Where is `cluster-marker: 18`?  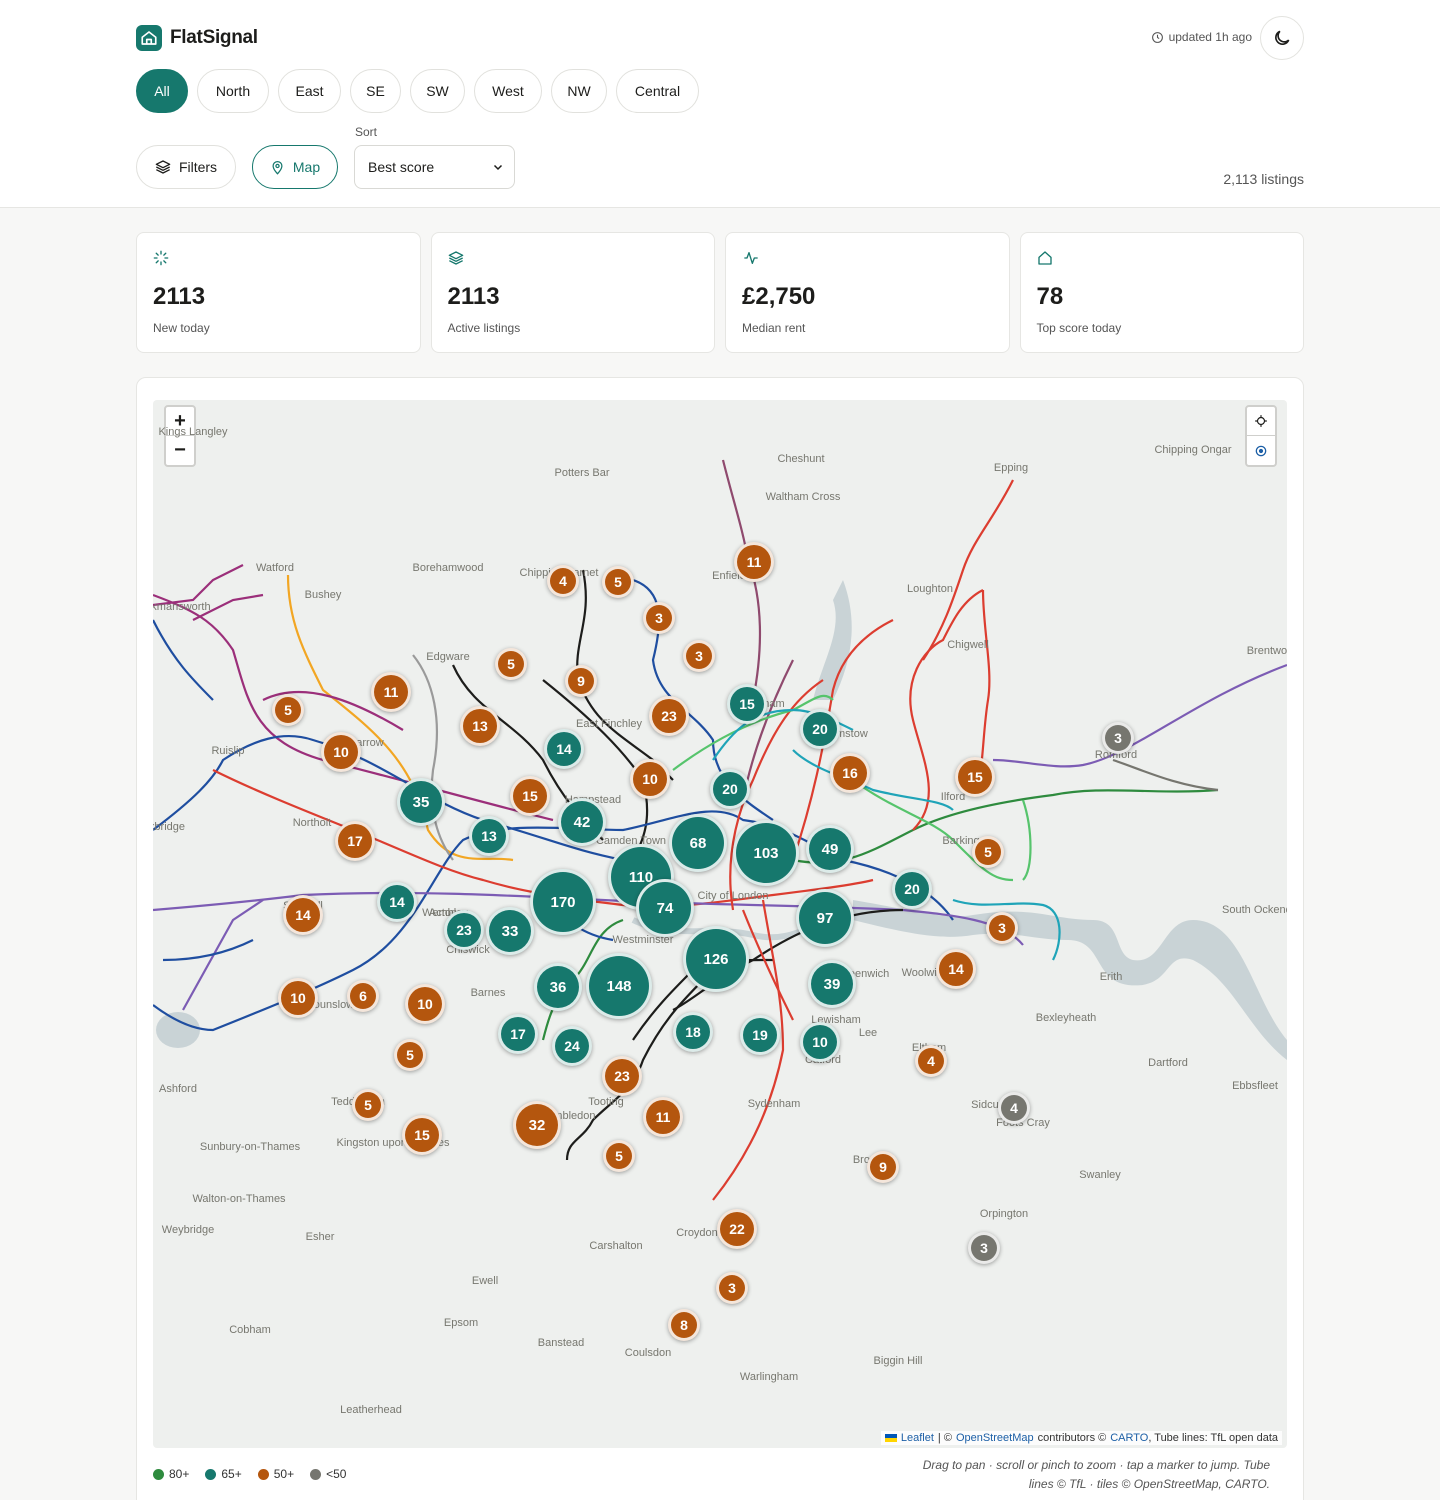 cluster-marker: 18 is located at coordinates (693, 1032).